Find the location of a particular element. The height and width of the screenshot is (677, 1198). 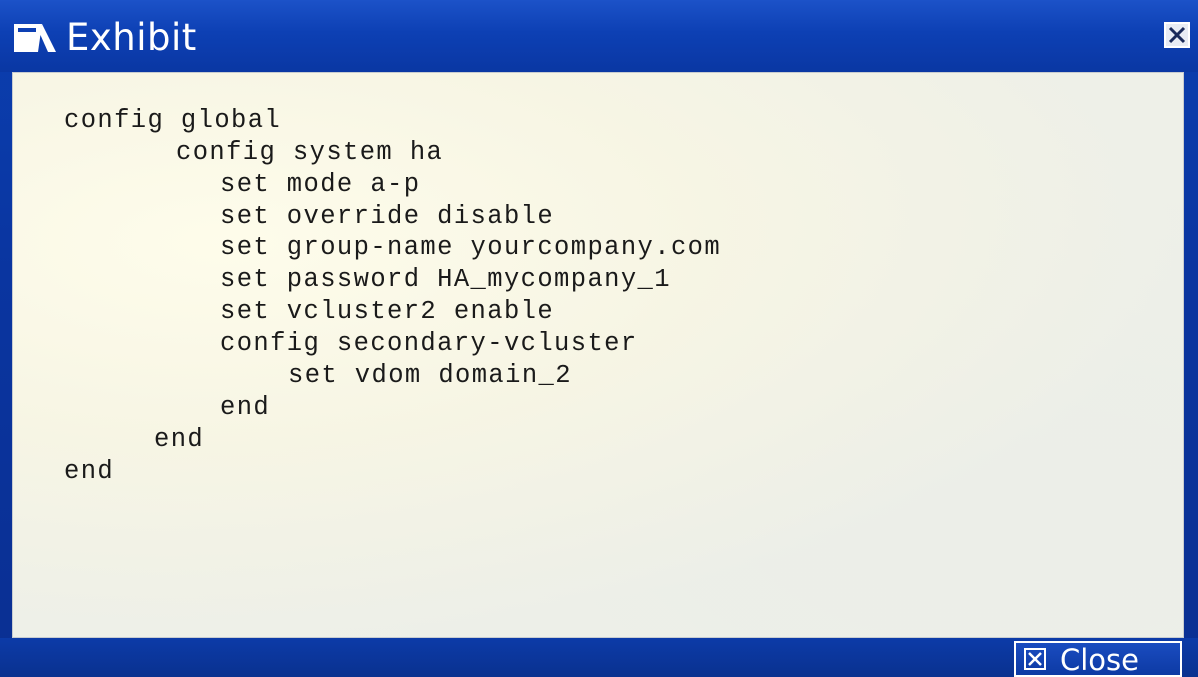

code-line: set group-name yourcompany.com is located at coordinates (471, 247).